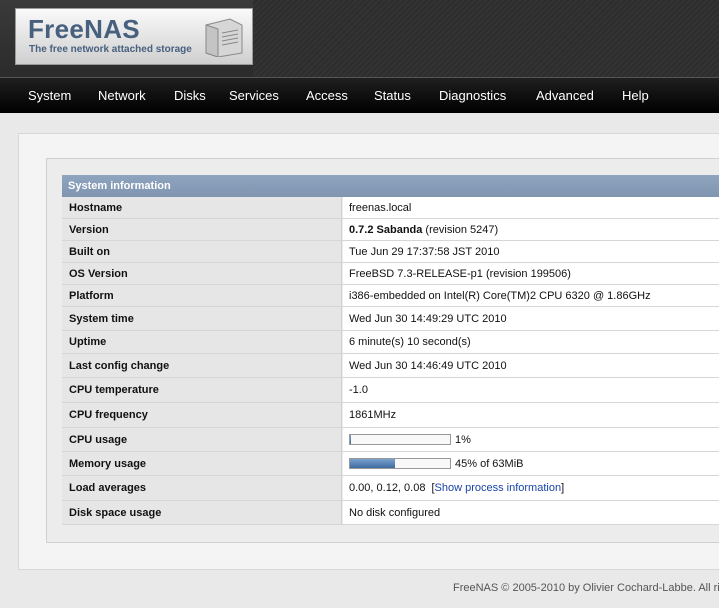 The image size is (719, 608). Describe the element at coordinates (202, 365) in the screenshot. I see `row-label: Last config change` at that location.